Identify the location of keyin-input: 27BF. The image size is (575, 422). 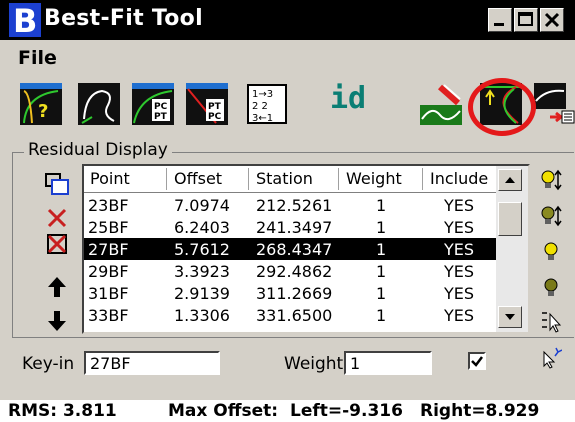
(152, 363).